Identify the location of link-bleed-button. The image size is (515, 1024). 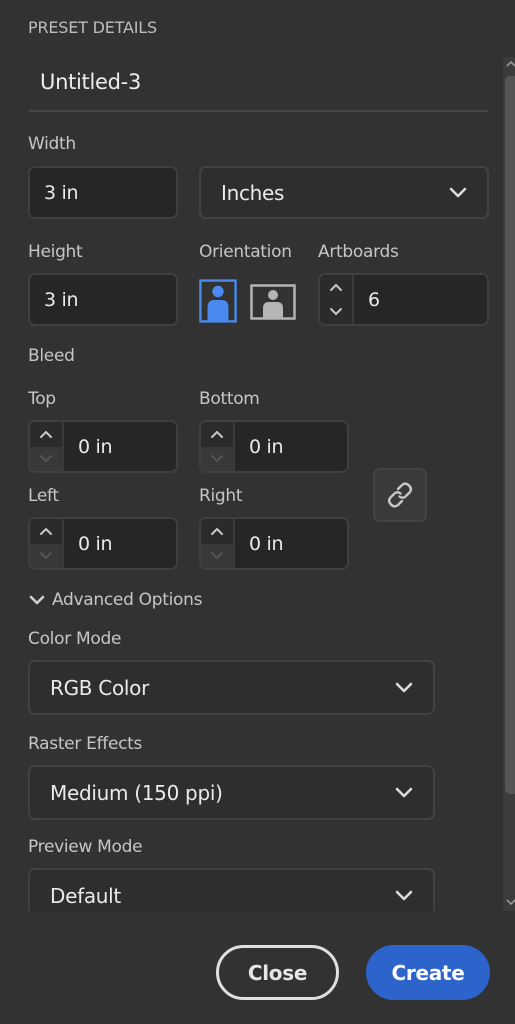
(400, 495).